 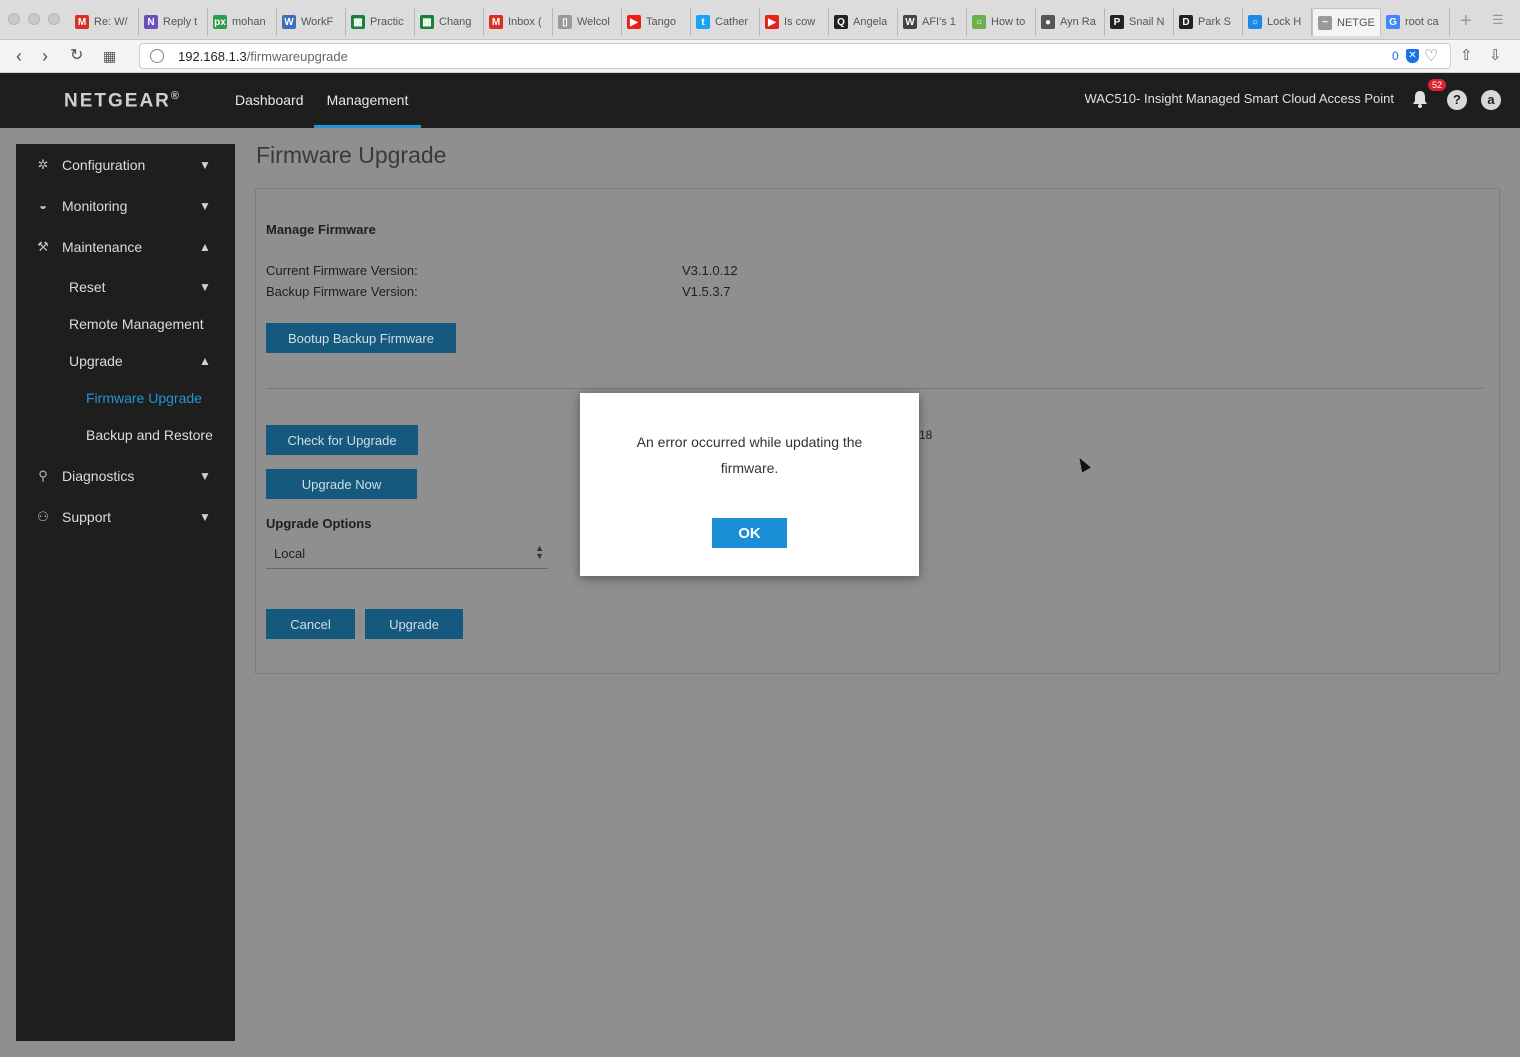 What do you see at coordinates (125, 361) in the screenshot?
I see `sidebar-item-upgrade: Upgrade ▲` at bounding box center [125, 361].